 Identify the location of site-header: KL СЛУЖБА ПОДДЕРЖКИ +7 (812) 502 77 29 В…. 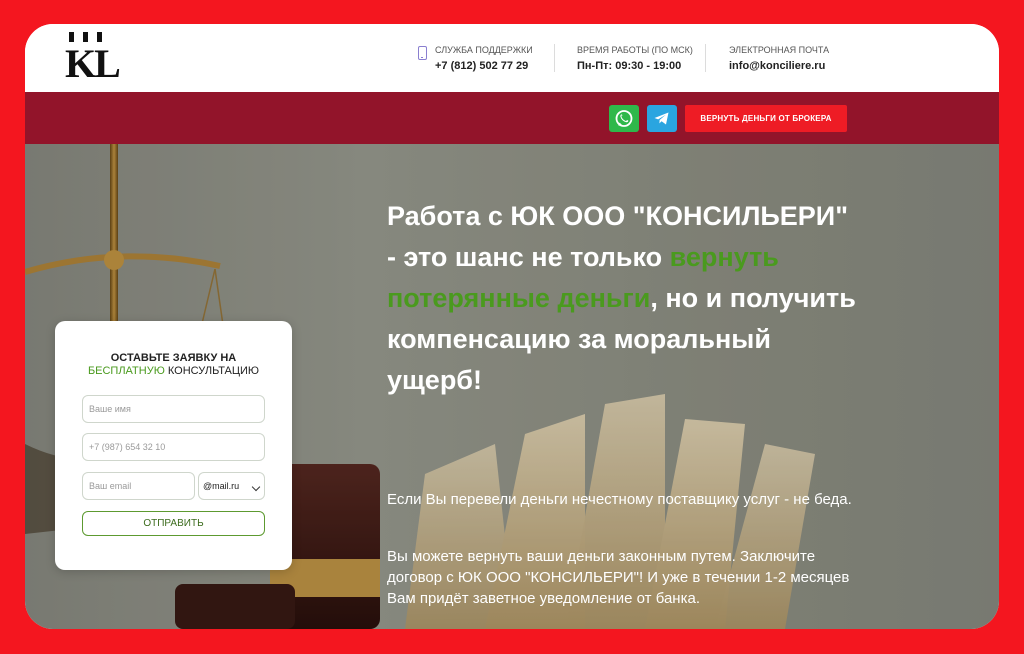
(512, 58).